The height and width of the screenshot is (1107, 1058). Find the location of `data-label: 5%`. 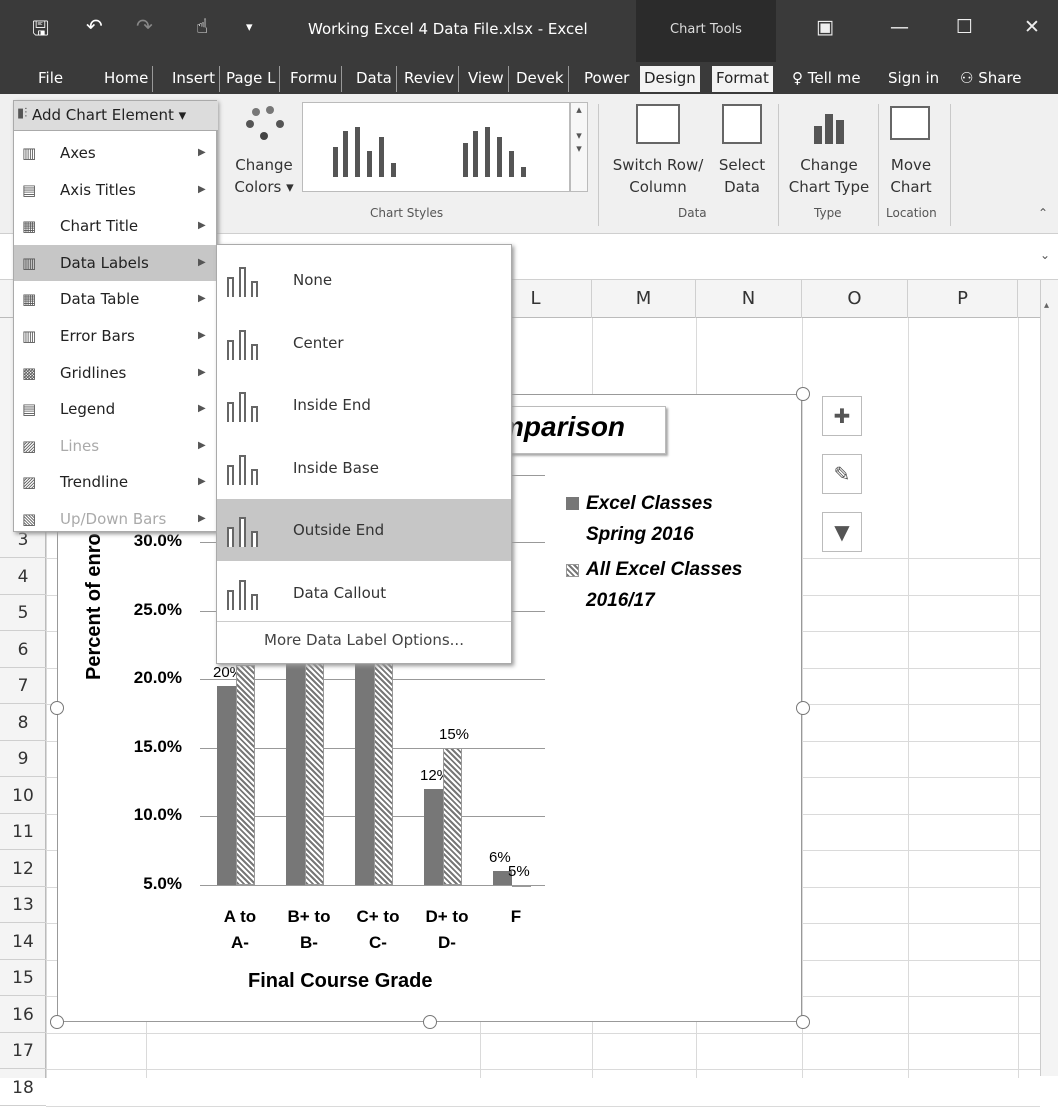

data-label: 5% is located at coordinates (519, 871).